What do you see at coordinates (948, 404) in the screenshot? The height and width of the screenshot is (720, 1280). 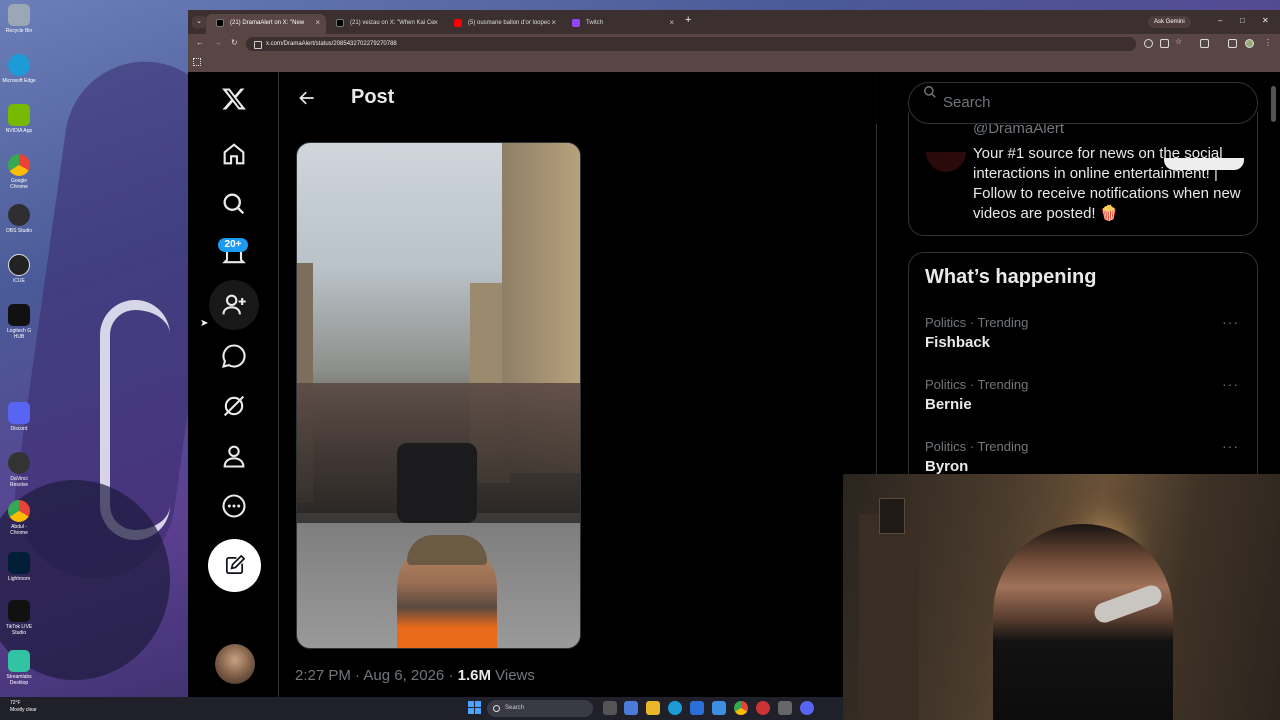 I see `trend-name: Bernie` at bounding box center [948, 404].